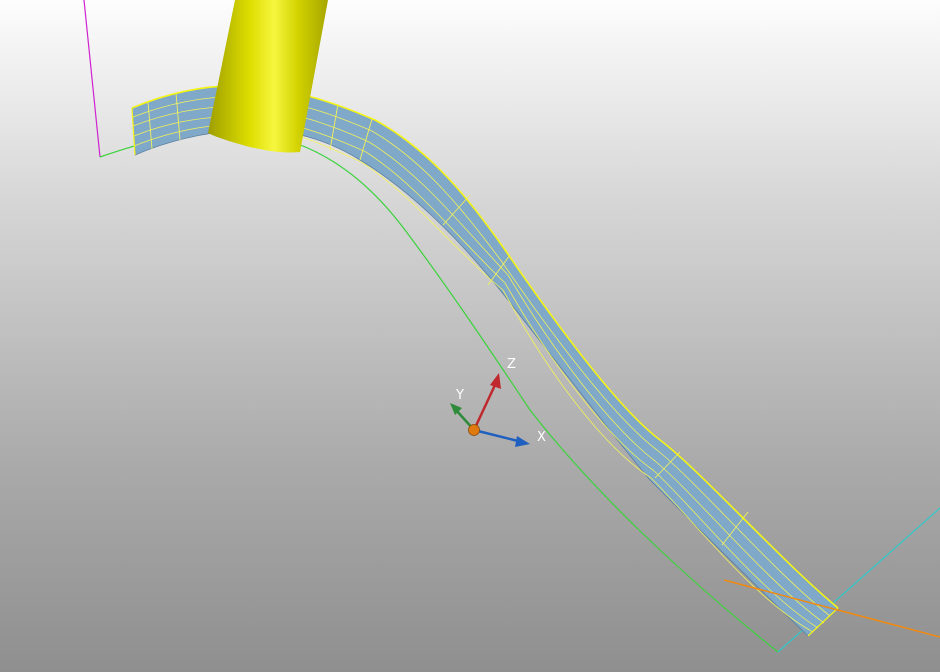 The height and width of the screenshot is (672, 940). What do you see at coordinates (459, 395) in the screenshot?
I see `y-axis-label: Y` at bounding box center [459, 395].